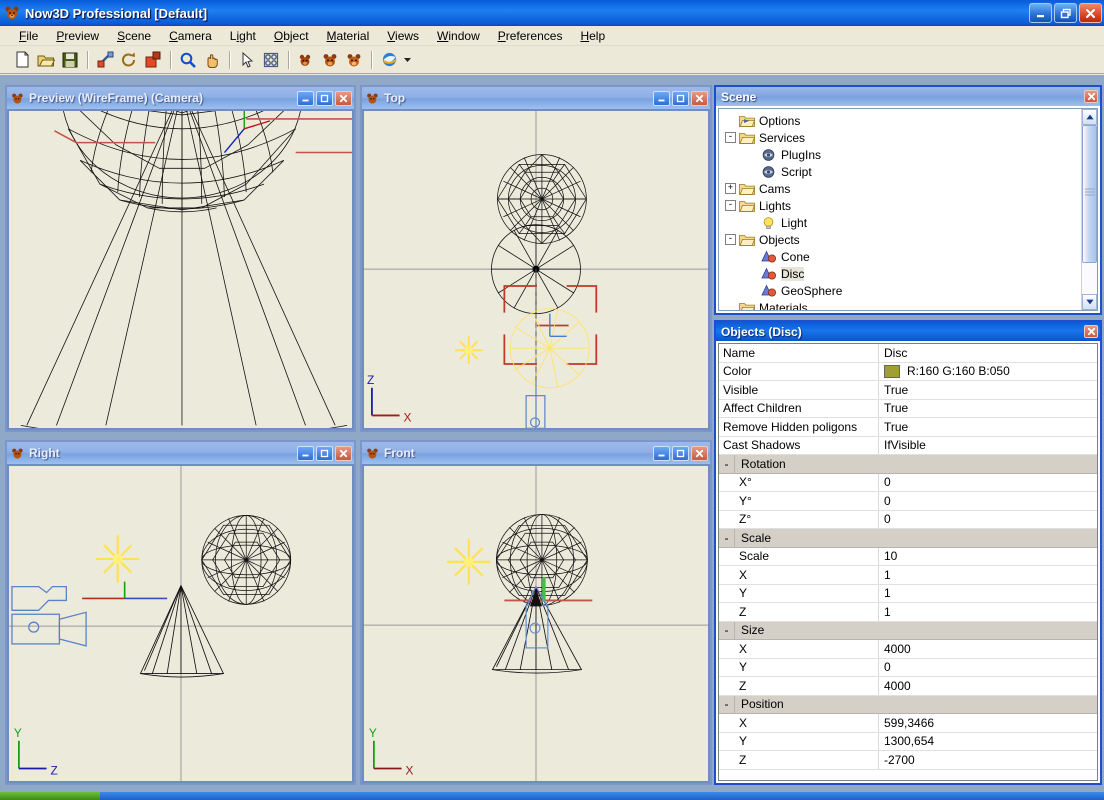 The height and width of the screenshot is (800, 1104). Describe the element at coordinates (536, 623) in the screenshot. I see `viewport-canvas-front: Y X` at that location.